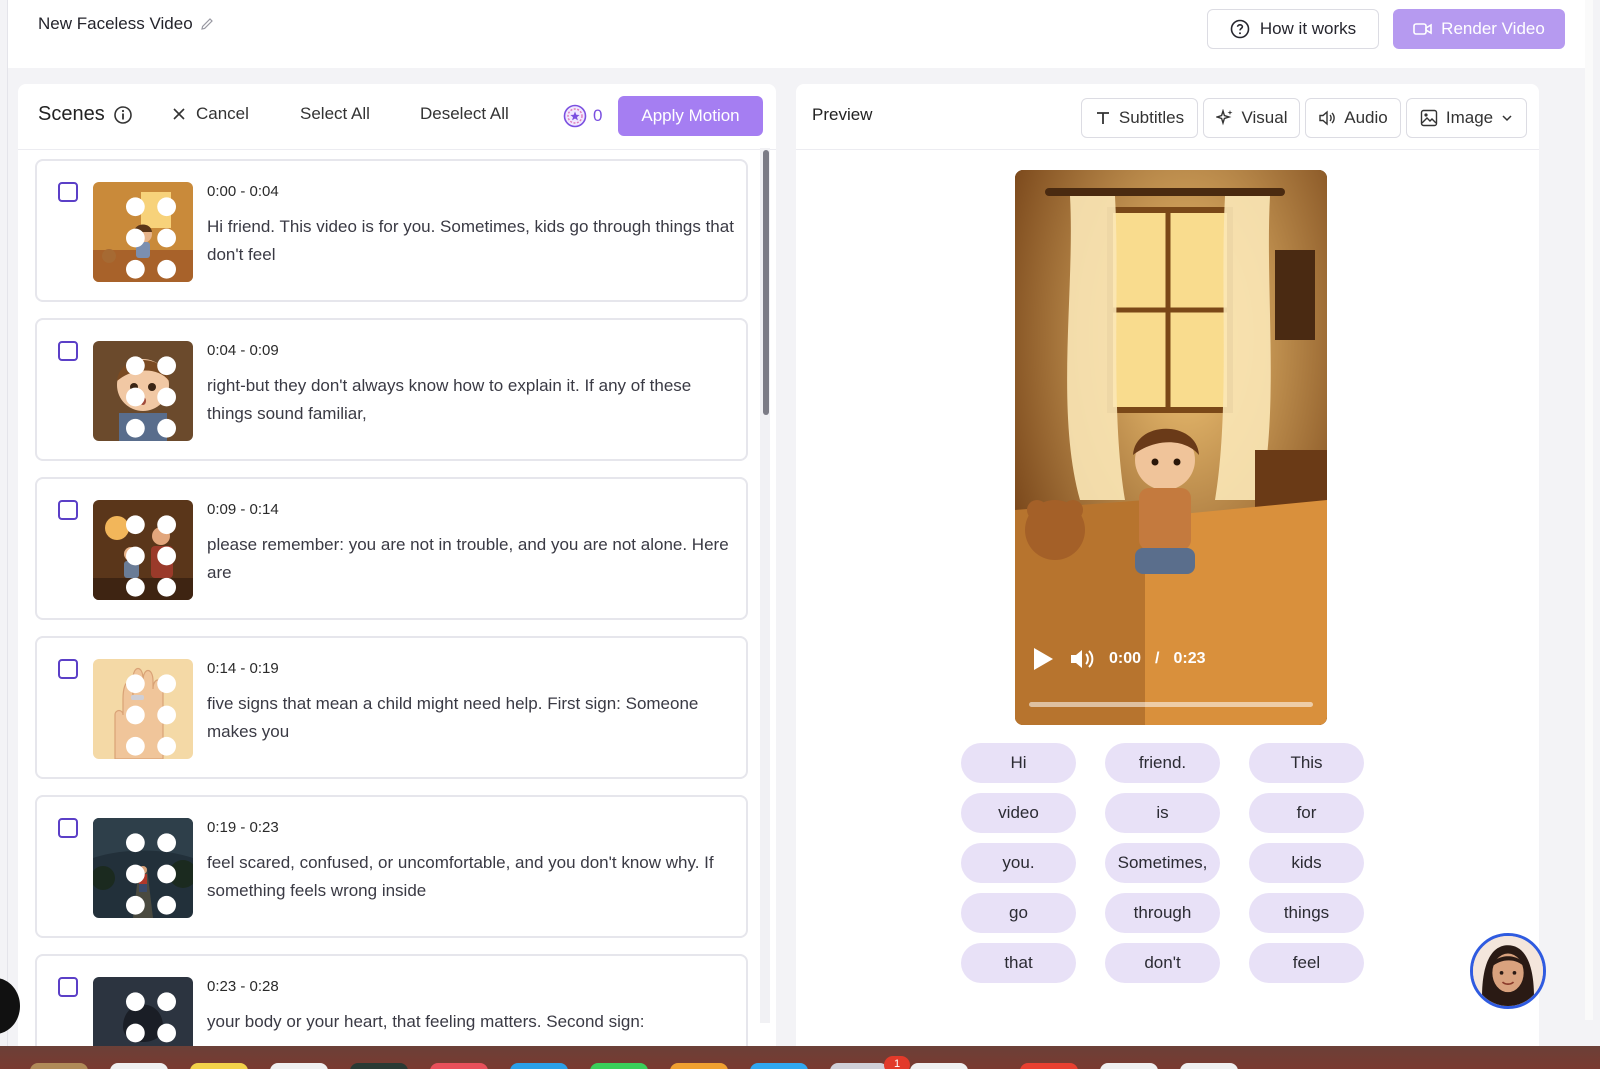 The width and height of the screenshot is (1600, 1069). What do you see at coordinates (1162, 963) in the screenshot?
I see `word-chip: don't` at bounding box center [1162, 963].